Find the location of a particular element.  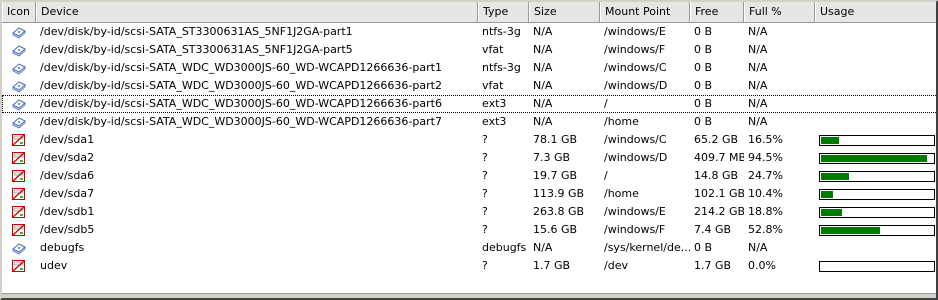

column-header-mount-point: Mount Point is located at coordinates (645, 12).